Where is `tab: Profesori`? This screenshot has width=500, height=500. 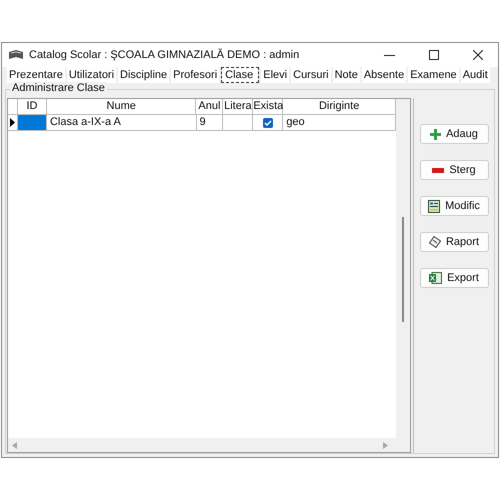 tab: Profesori is located at coordinates (195, 75).